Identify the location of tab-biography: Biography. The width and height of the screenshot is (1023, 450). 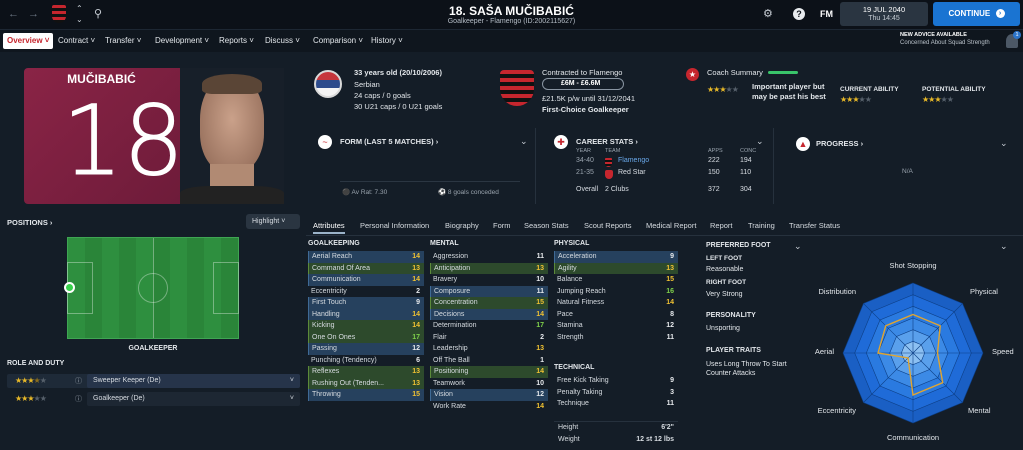
(462, 226).